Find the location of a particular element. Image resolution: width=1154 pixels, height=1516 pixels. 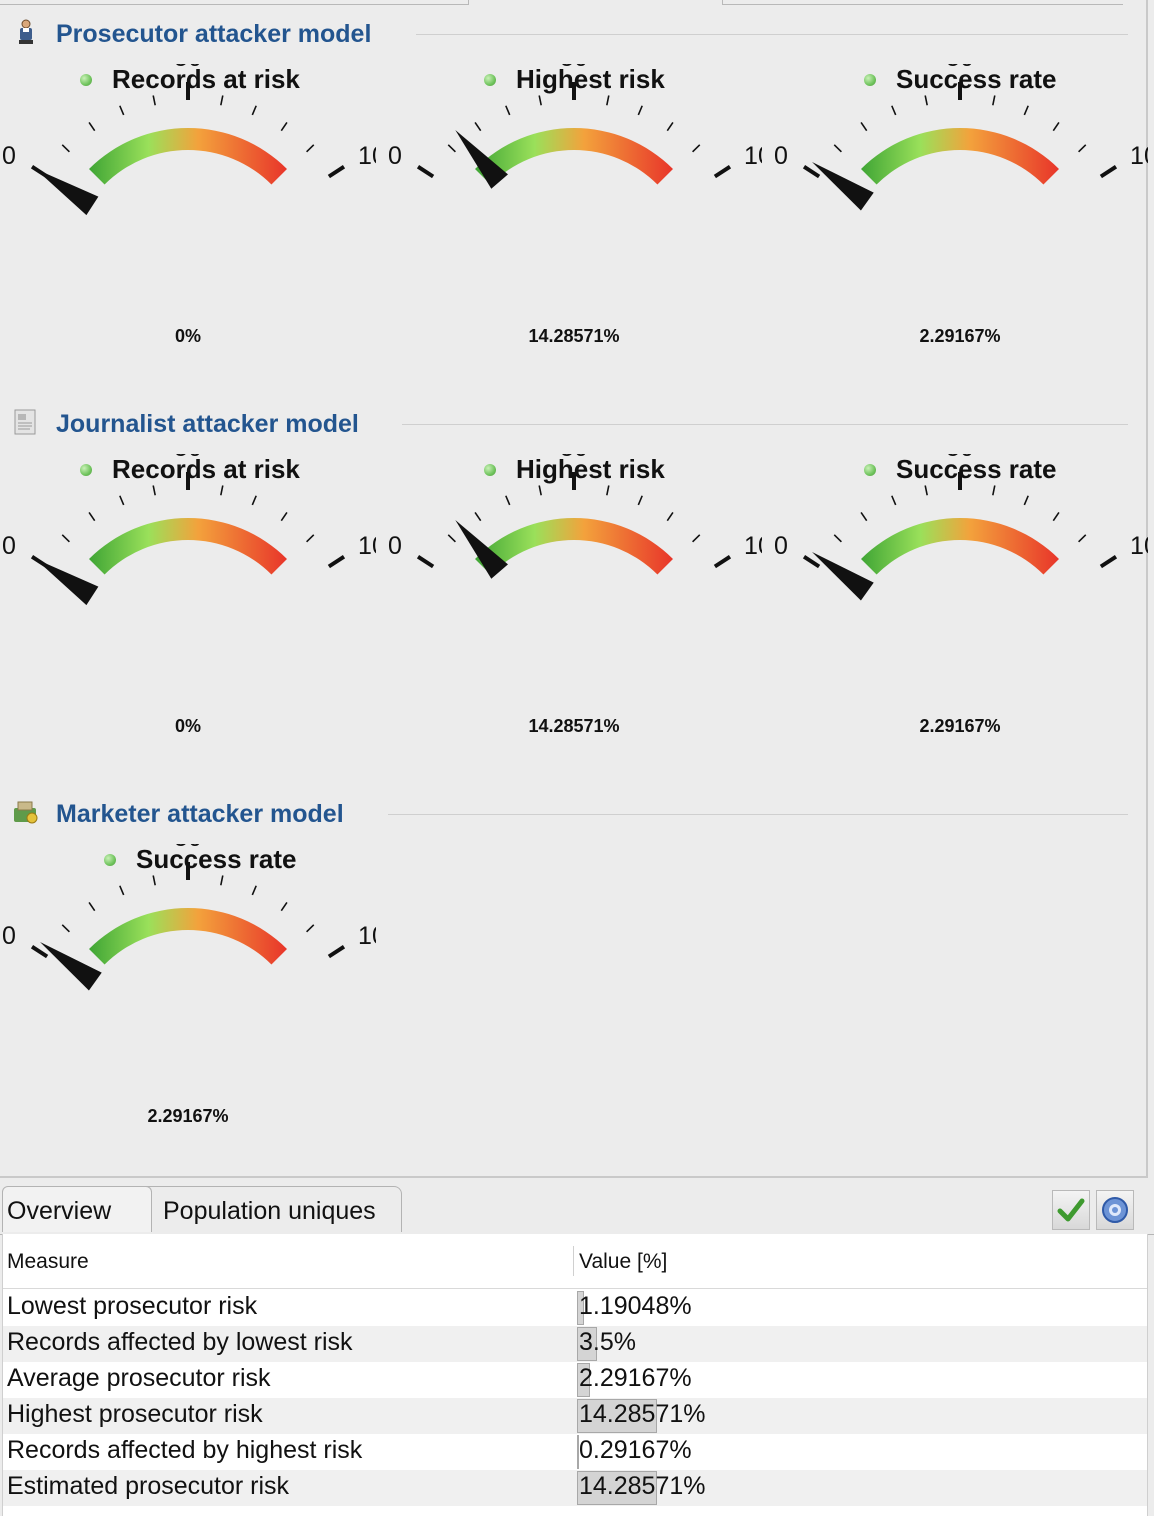

table-header: Measure Value [%] is located at coordinates (575, 1261).